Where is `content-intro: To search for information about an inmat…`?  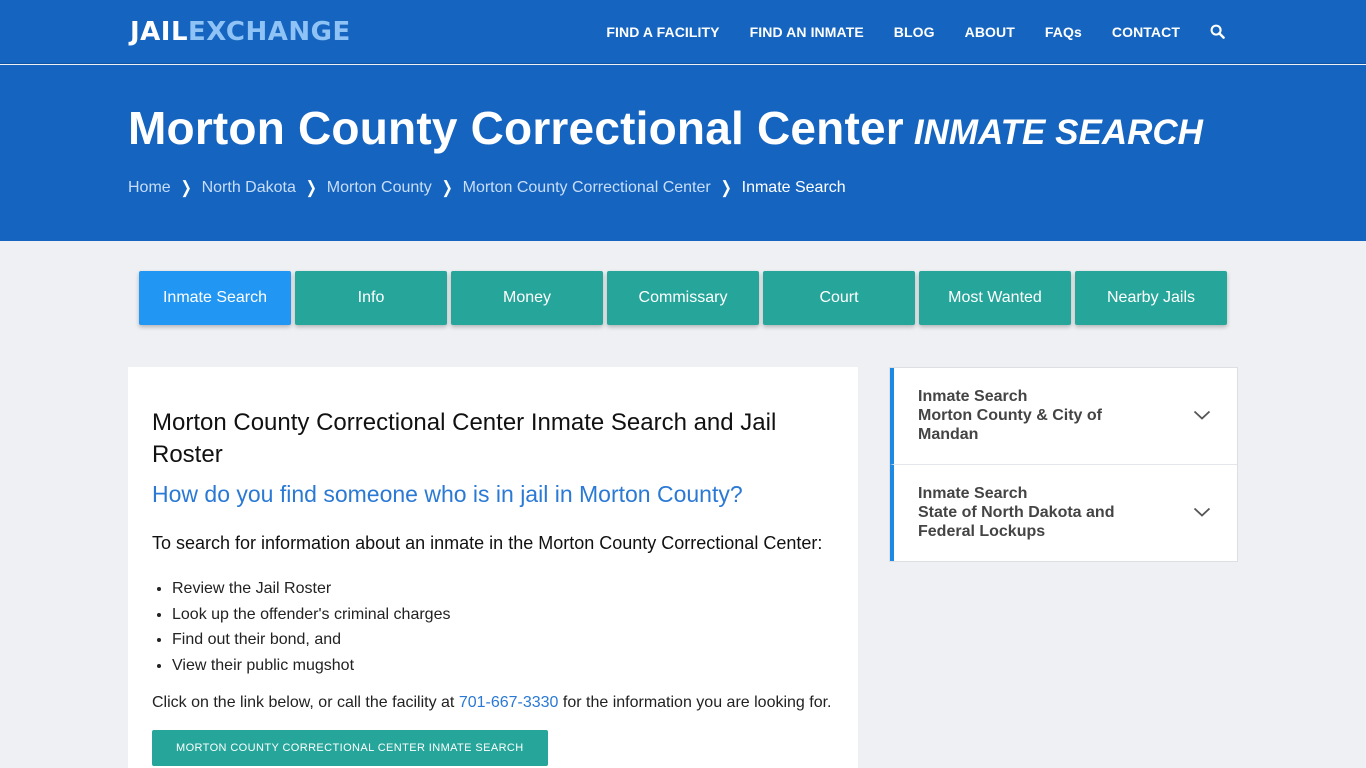
content-intro: To search for information about an inmat… is located at coordinates (487, 543).